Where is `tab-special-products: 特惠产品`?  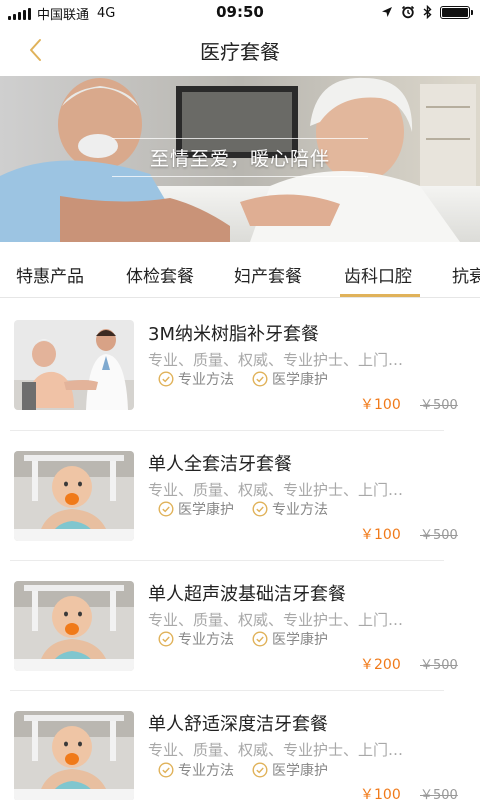 tab-special-products: 特惠产品 is located at coordinates (50, 274).